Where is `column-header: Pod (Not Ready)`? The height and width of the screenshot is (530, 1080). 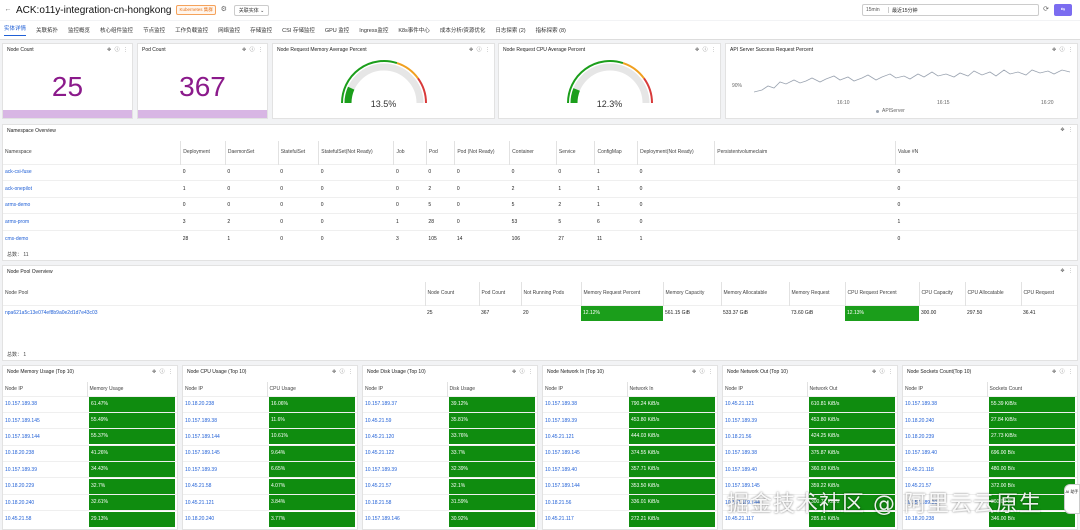
column-header: Pod (Not Ready) is located at coordinates (482, 152).